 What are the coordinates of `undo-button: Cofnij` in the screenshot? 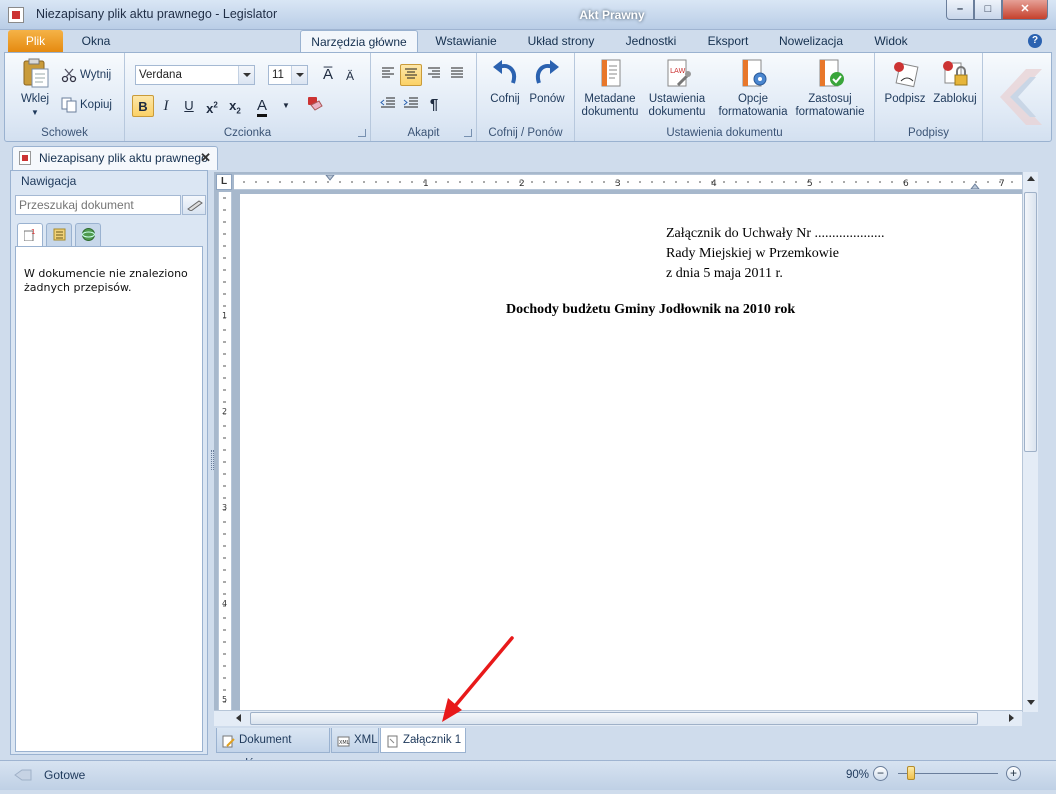 It's located at (505, 81).